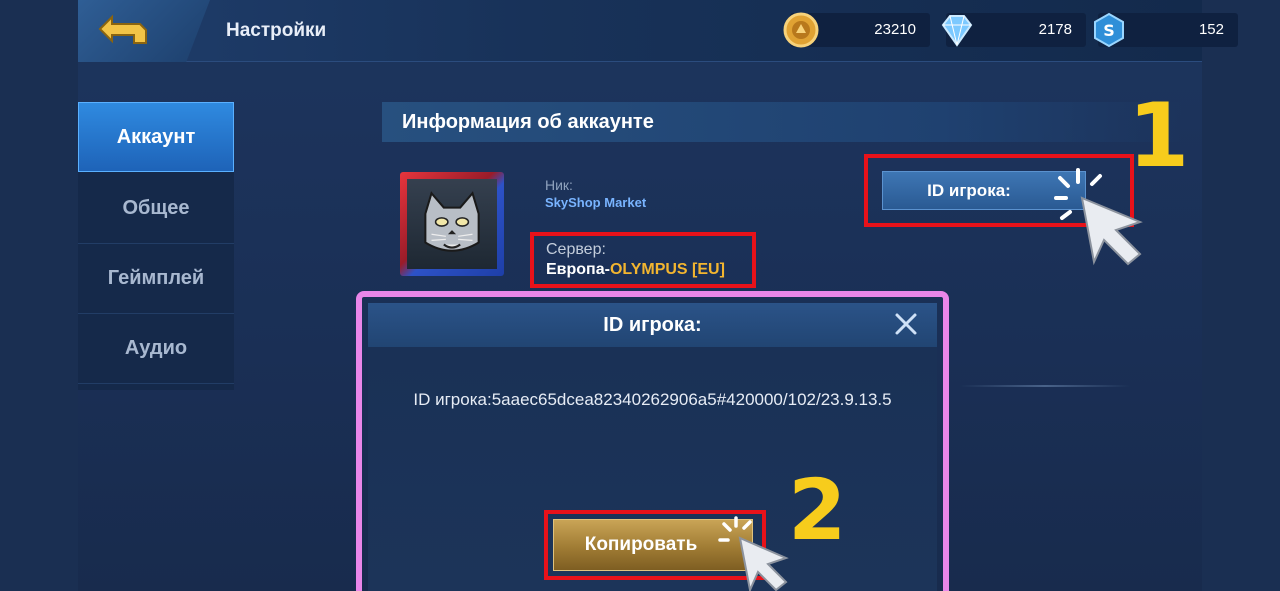  What do you see at coordinates (801, 30) in the screenshot?
I see `gold-coin-icon` at bounding box center [801, 30].